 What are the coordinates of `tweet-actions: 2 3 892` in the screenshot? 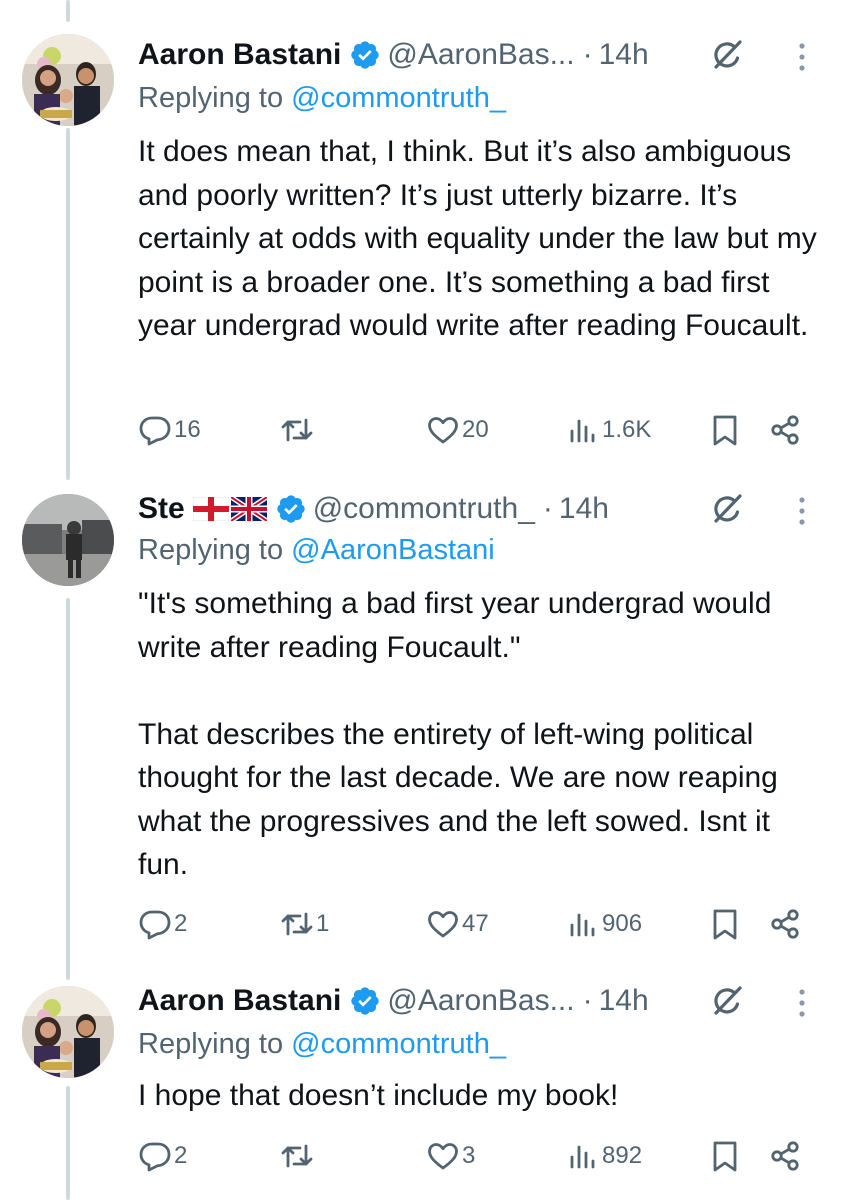 It's located at (478, 1156).